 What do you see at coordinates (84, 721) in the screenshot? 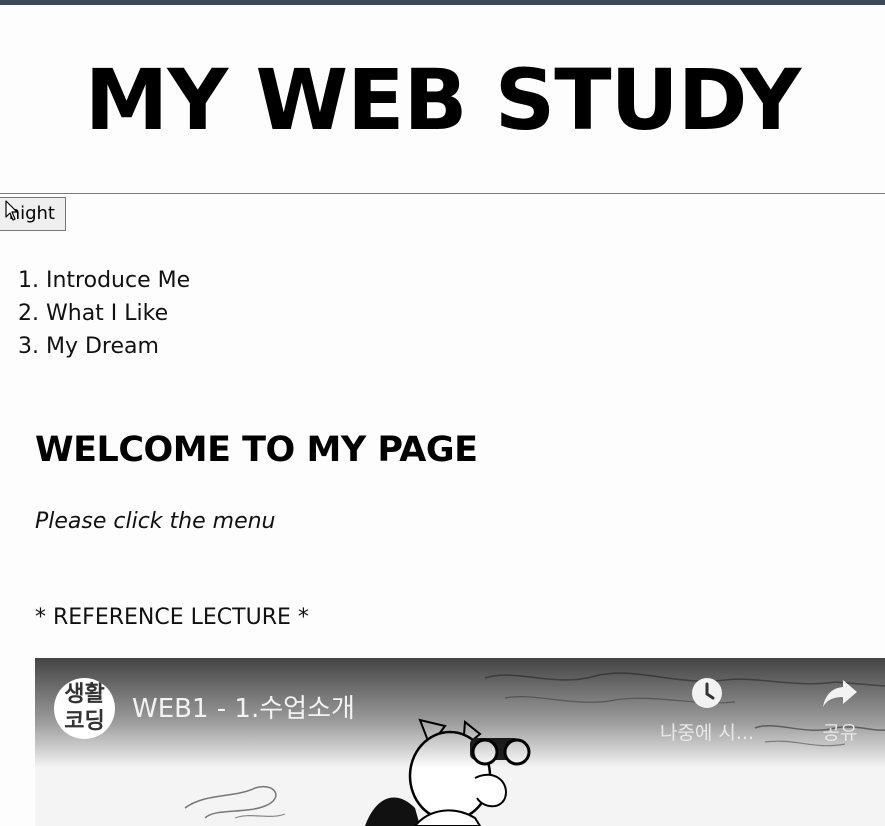
I see `channel-avatar-text-line-2: 코딩` at bounding box center [84, 721].